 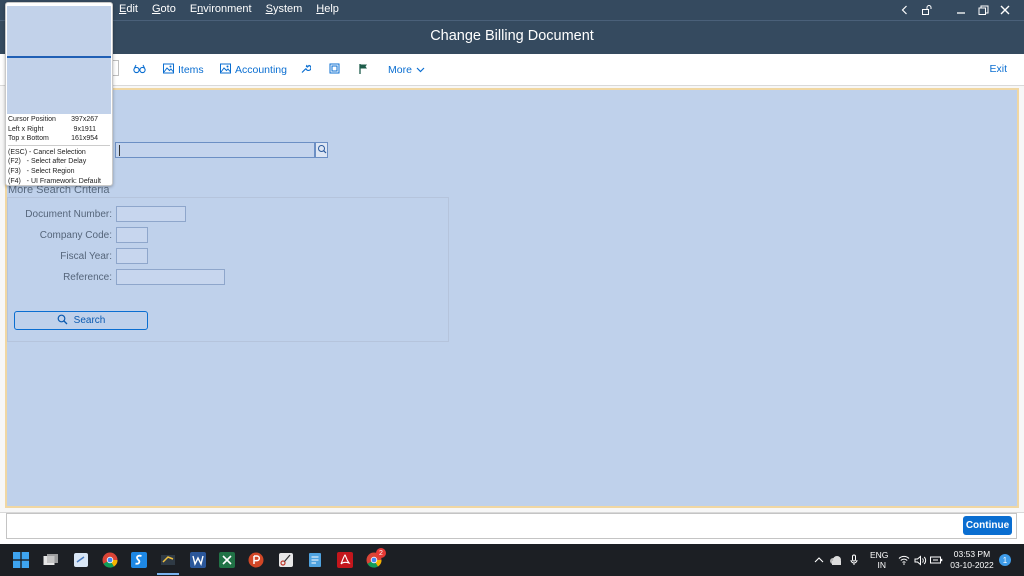 What do you see at coordinates (927, 10) in the screenshot?
I see `unlock-icon` at bounding box center [927, 10].